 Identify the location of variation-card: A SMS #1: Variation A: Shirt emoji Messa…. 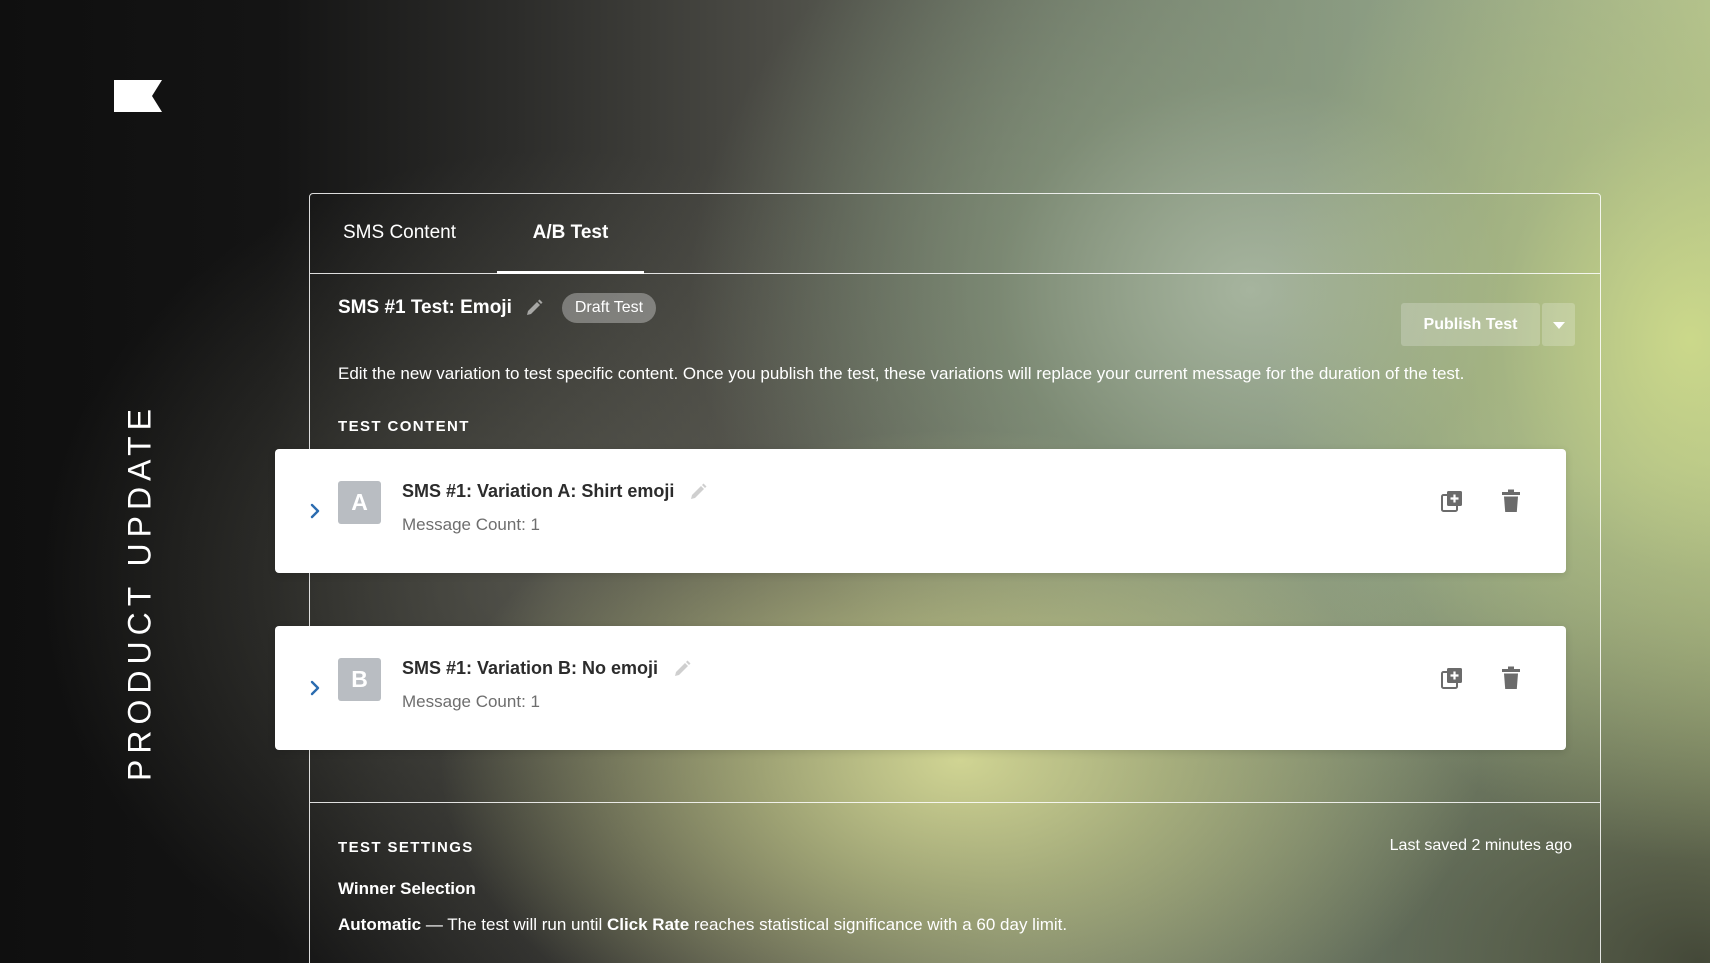
(920, 511).